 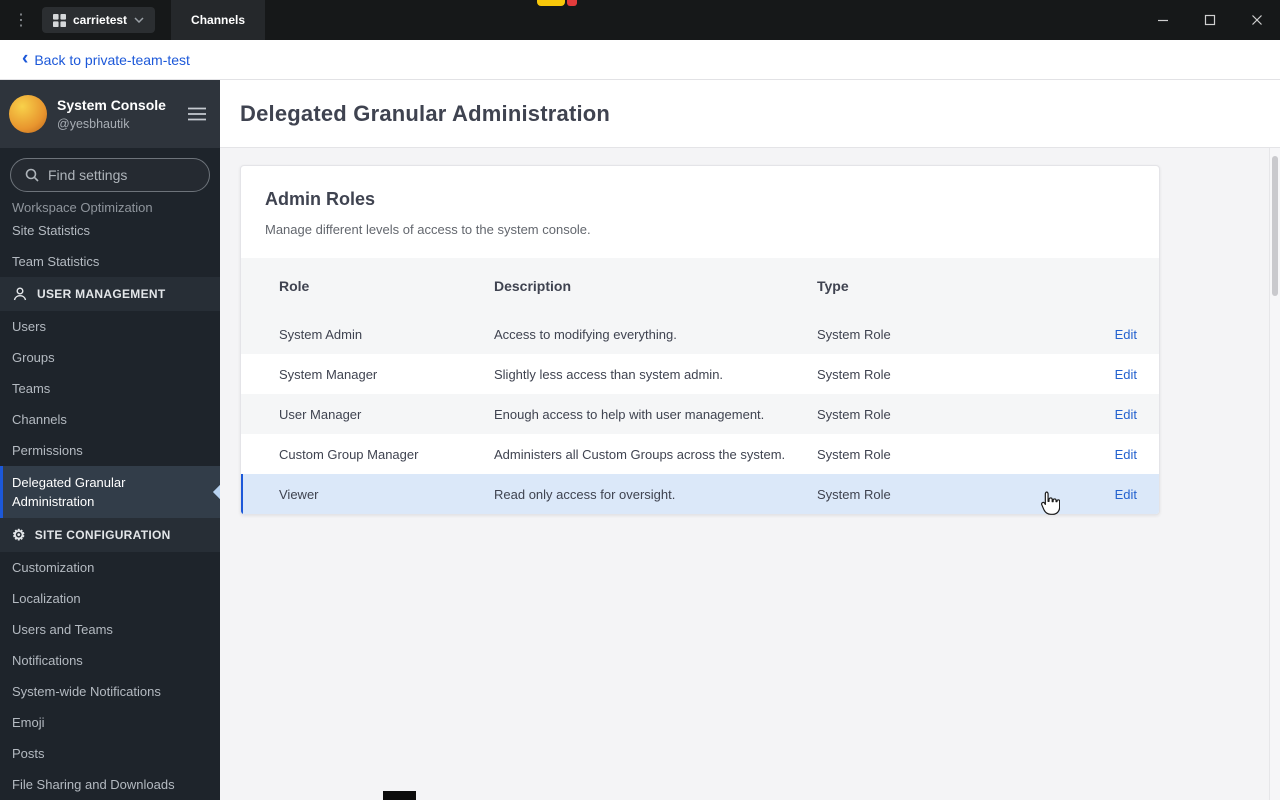 I want to click on sidebar-section-user-management: USER MANAGEMENT, so click(x=110, y=294).